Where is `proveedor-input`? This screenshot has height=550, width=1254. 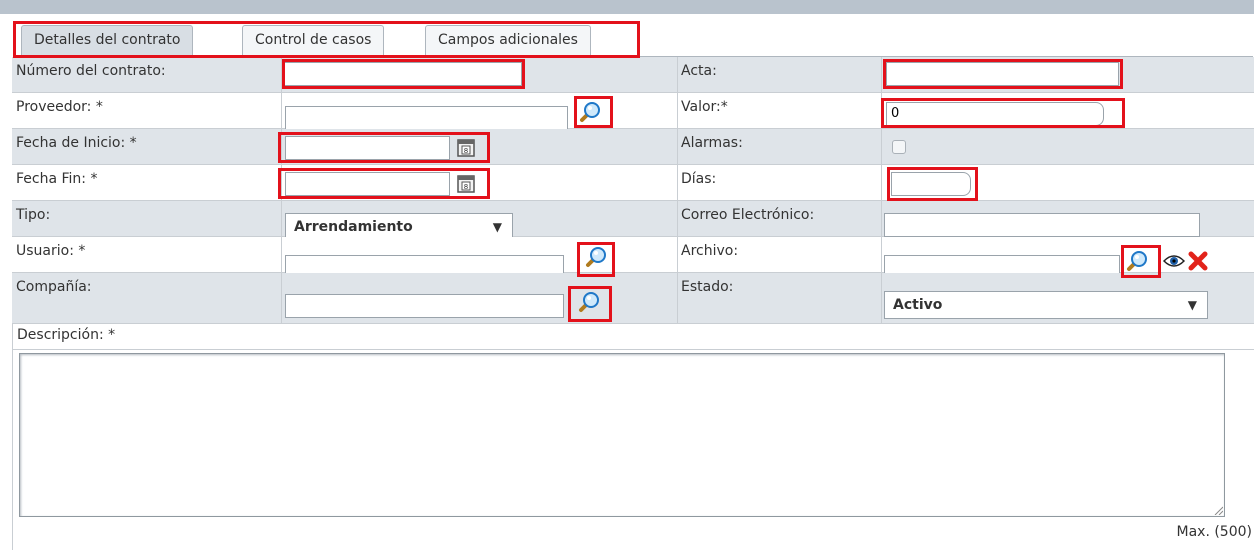
proveedor-input is located at coordinates (426, 118).